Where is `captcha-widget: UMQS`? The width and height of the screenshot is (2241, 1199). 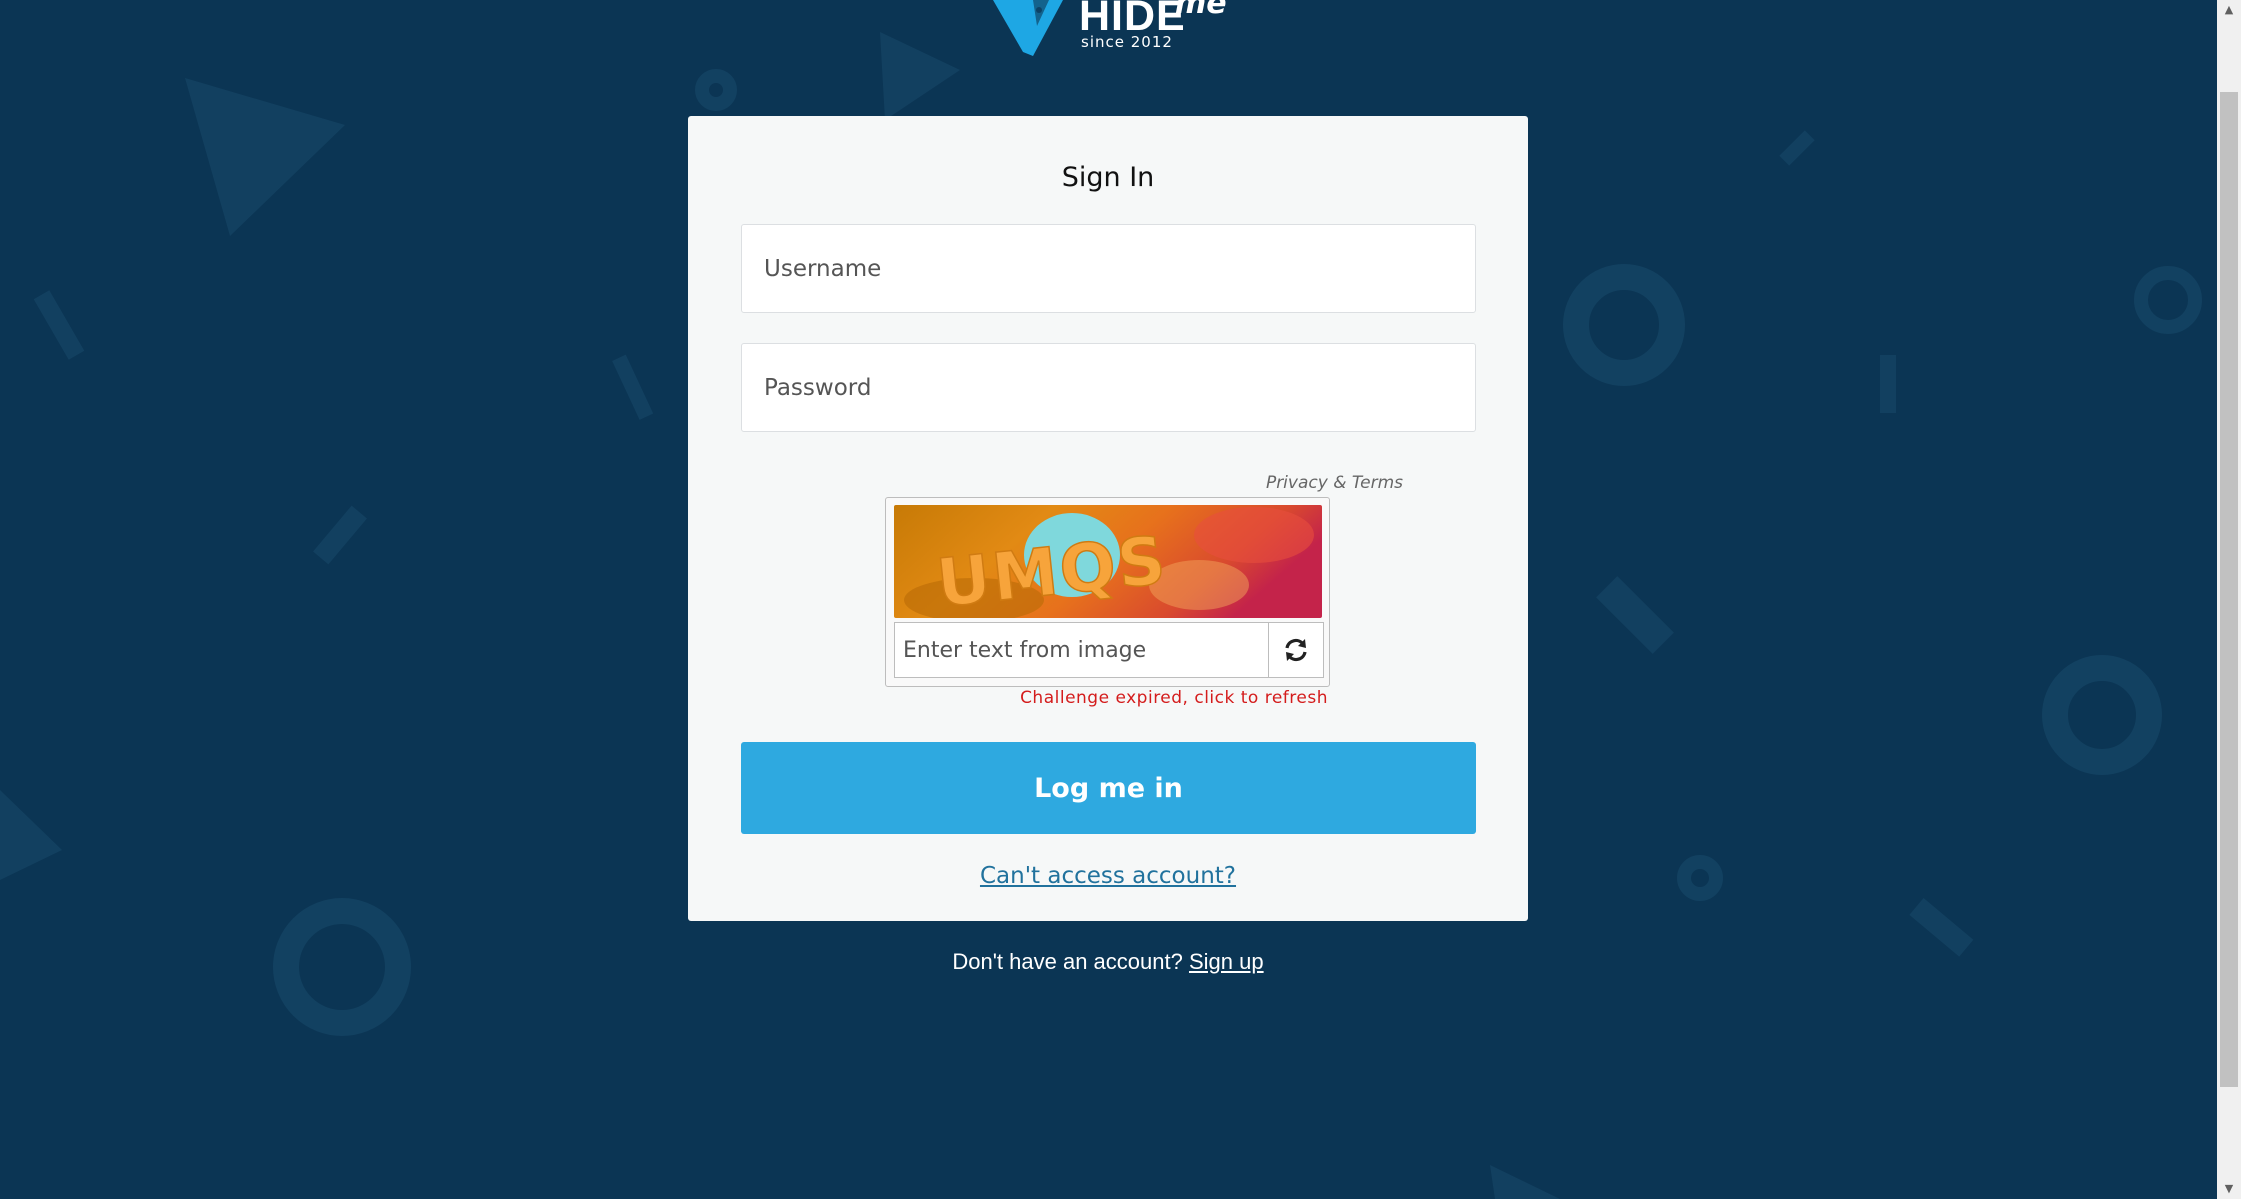
captcha-widget: UMQS is located at coordinates (1107, 592).